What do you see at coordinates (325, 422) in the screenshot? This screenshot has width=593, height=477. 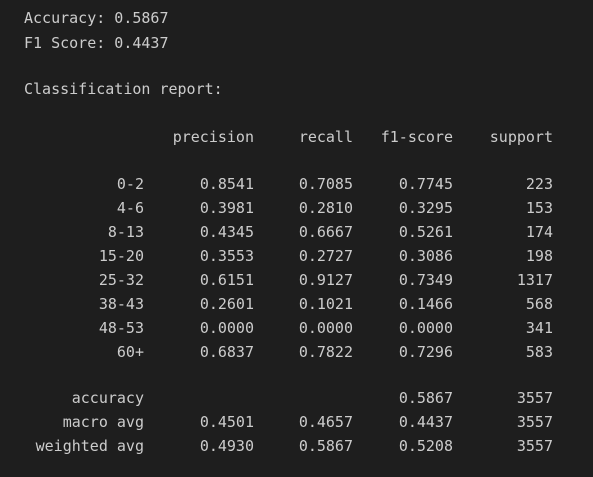 I see `summary-row-recall: 0.4657` at bounding box center [325, 422].